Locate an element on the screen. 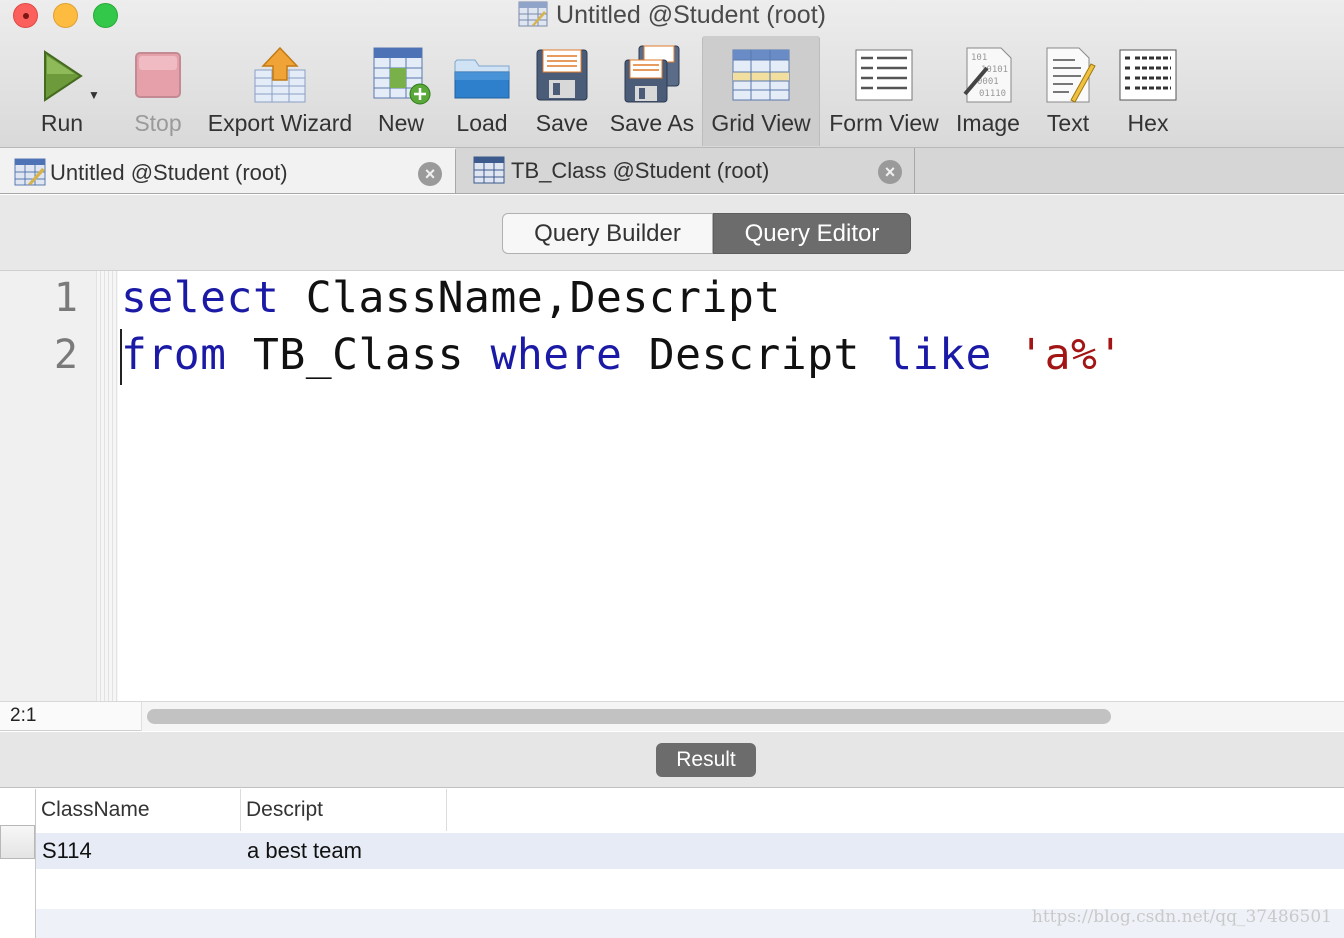 This screenshot has height=938, width=1344. empty-row is located at coordinates (690, 887).